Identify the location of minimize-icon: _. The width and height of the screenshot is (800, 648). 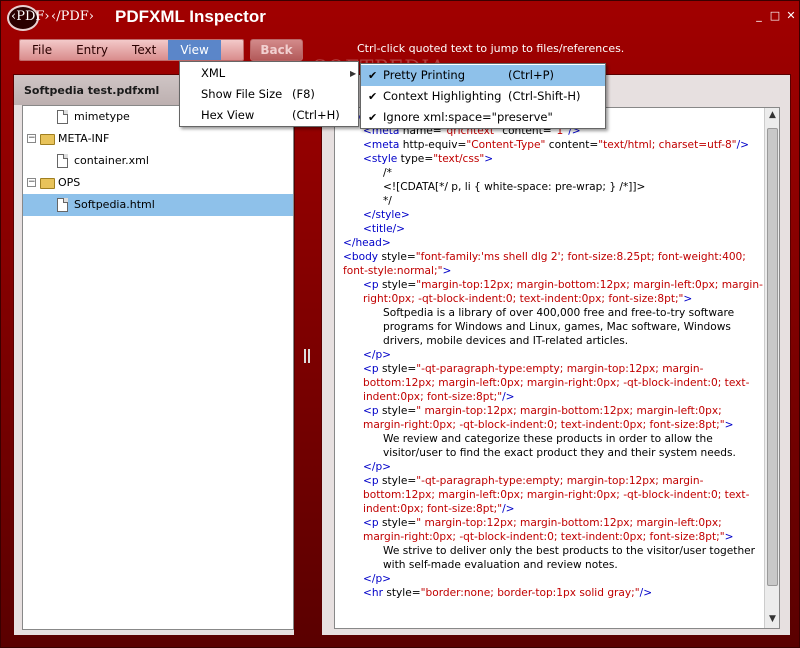
(759, 16).